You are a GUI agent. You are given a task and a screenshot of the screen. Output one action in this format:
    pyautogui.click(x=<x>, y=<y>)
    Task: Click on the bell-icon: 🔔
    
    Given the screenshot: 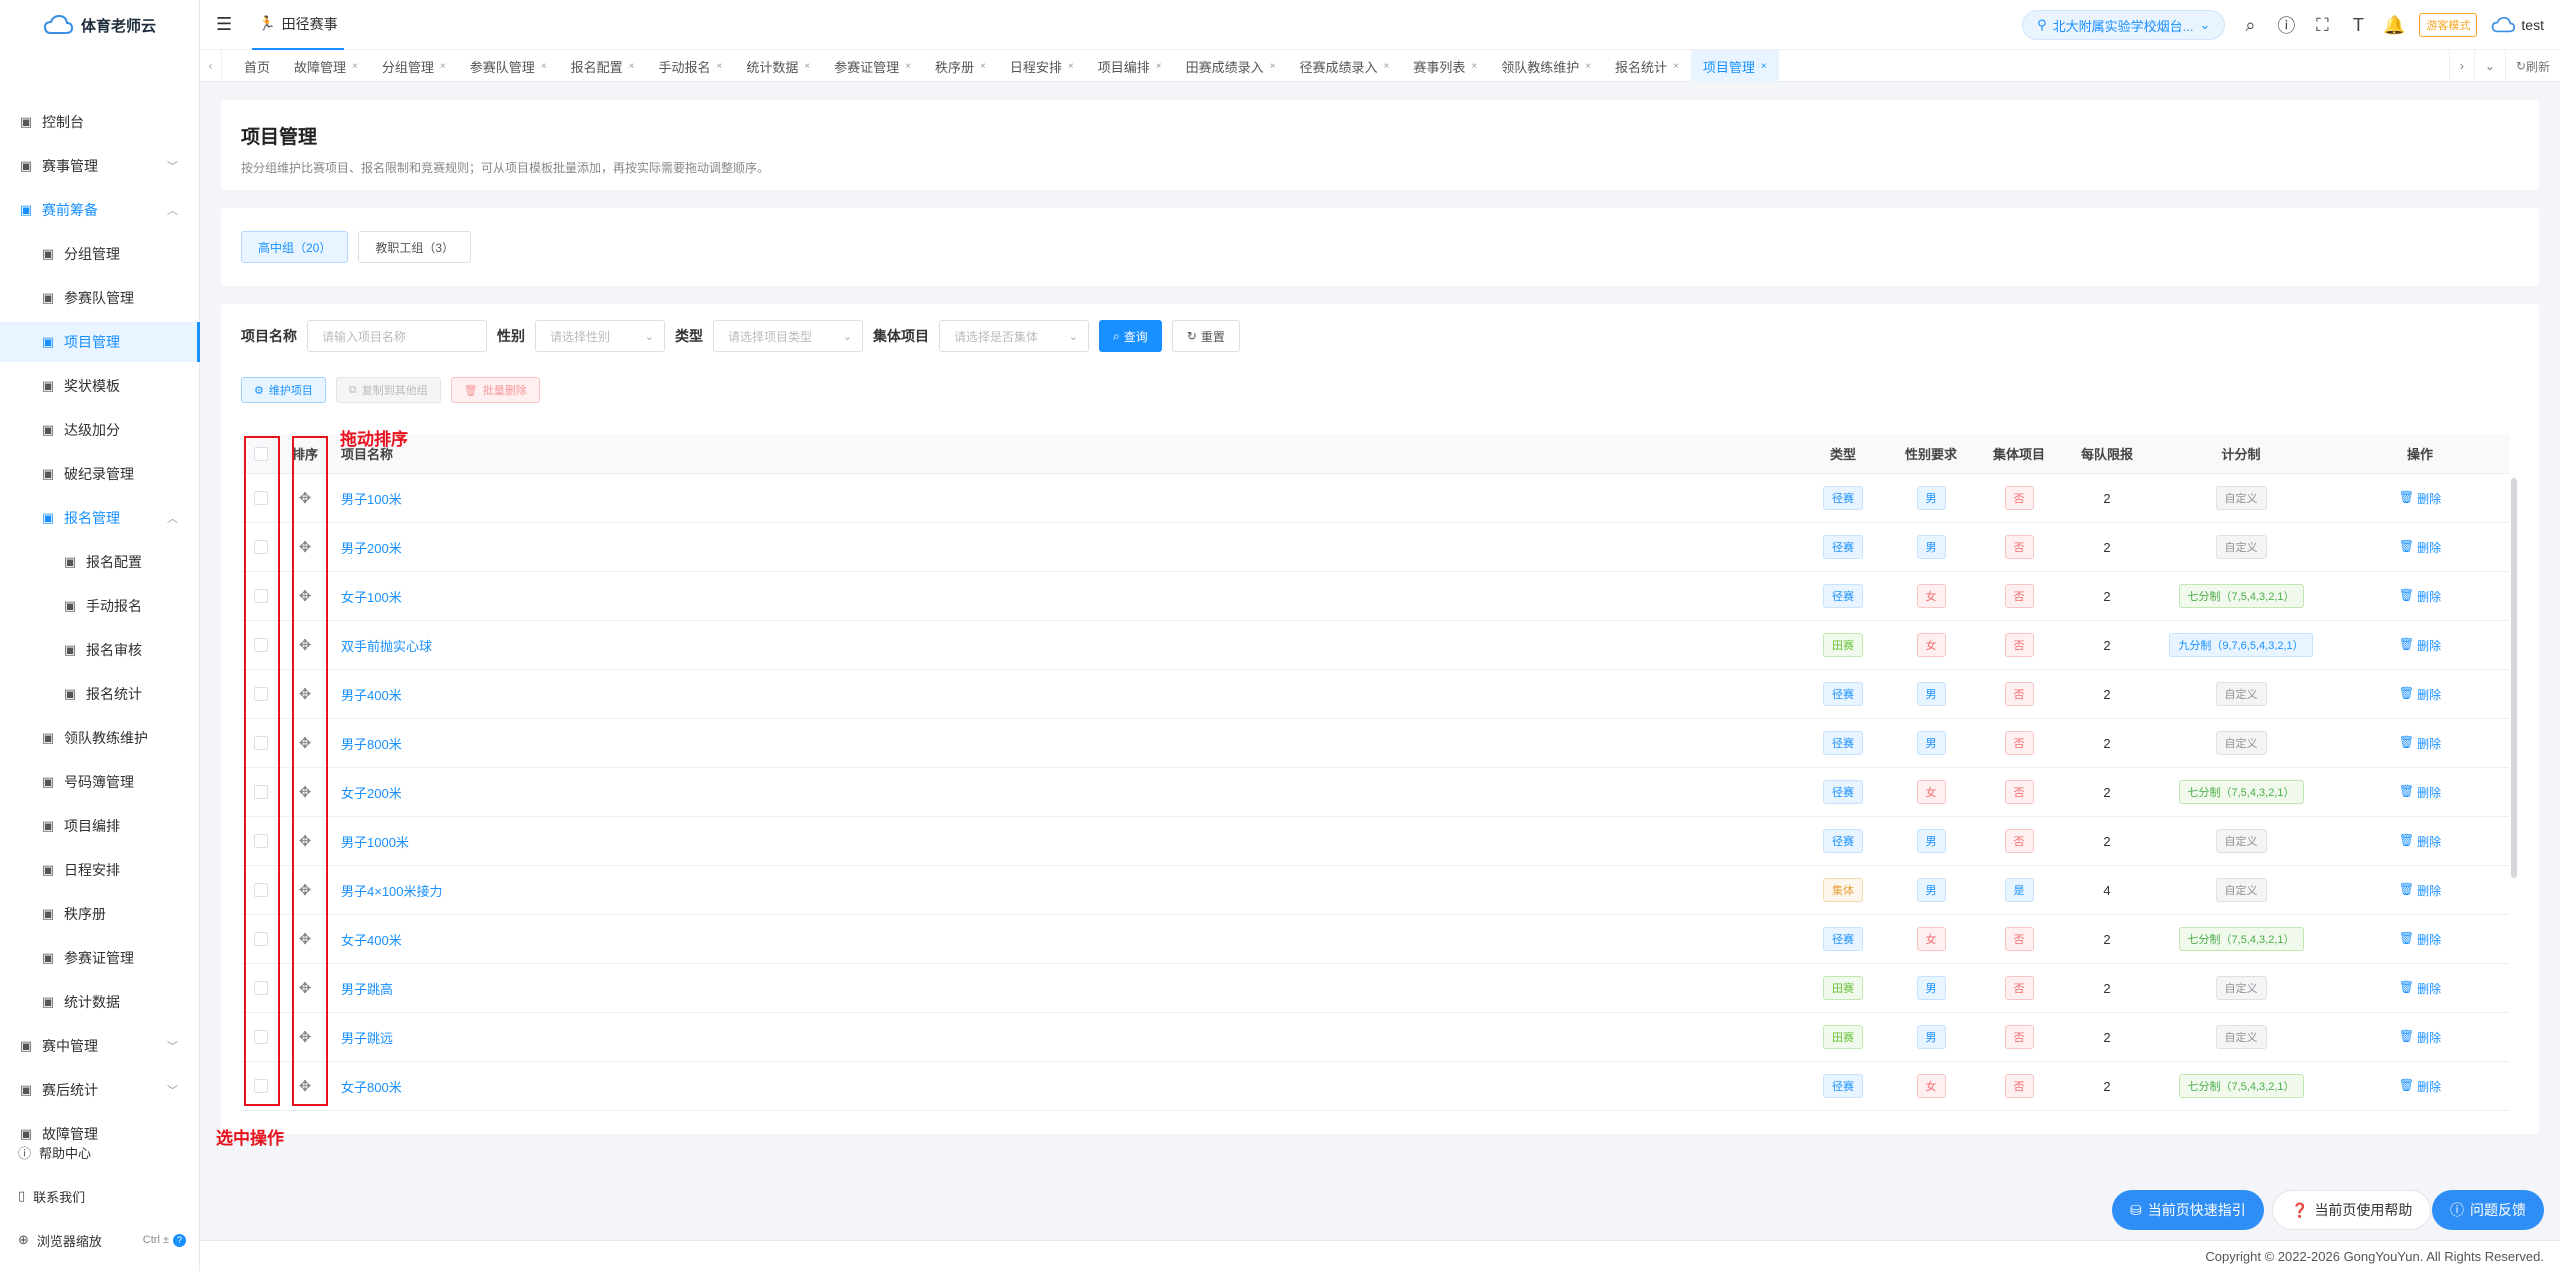 What is the action you would take?
    pyautogui.click(x=2394, y=25)
    